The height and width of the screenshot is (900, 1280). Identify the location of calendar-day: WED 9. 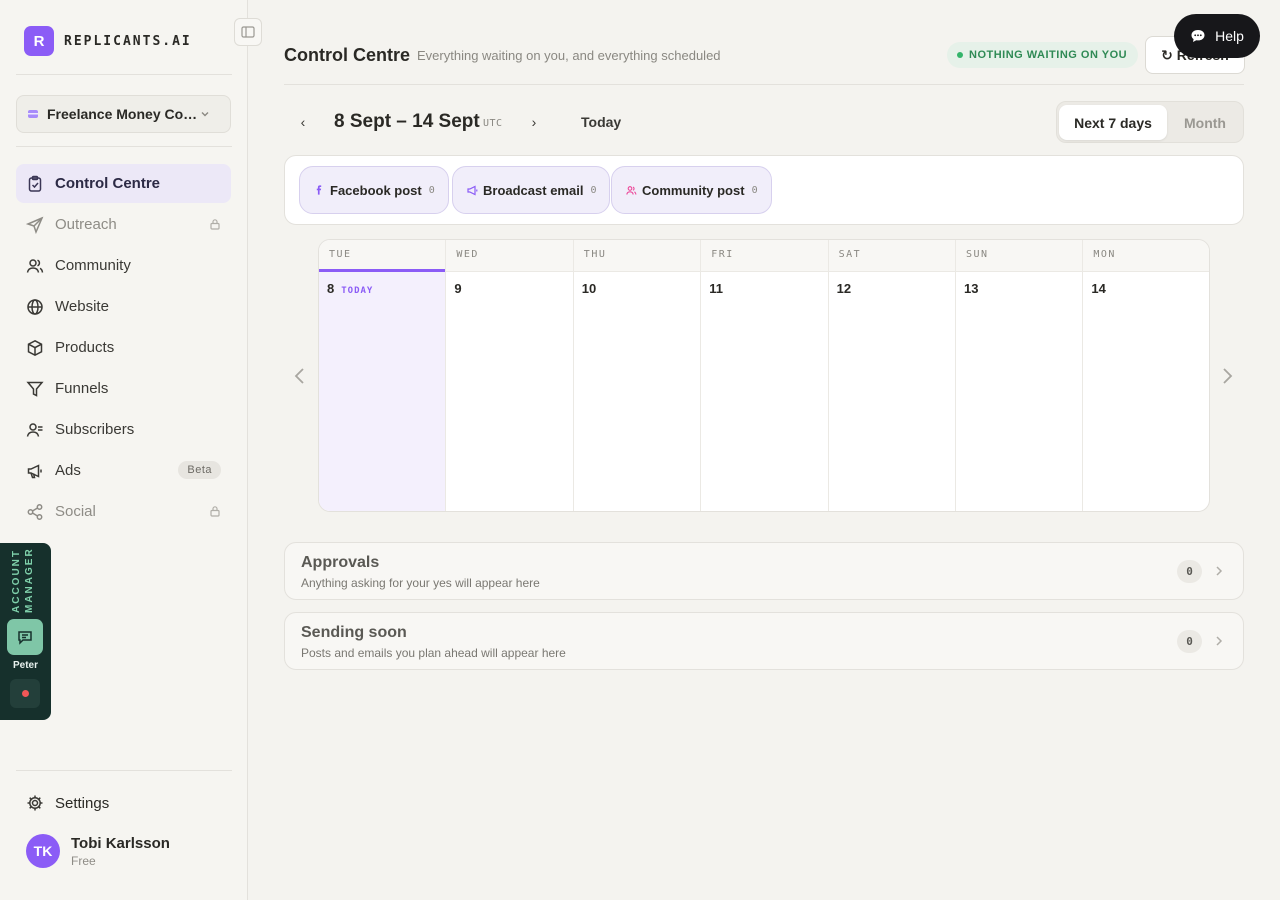
(510, 375).